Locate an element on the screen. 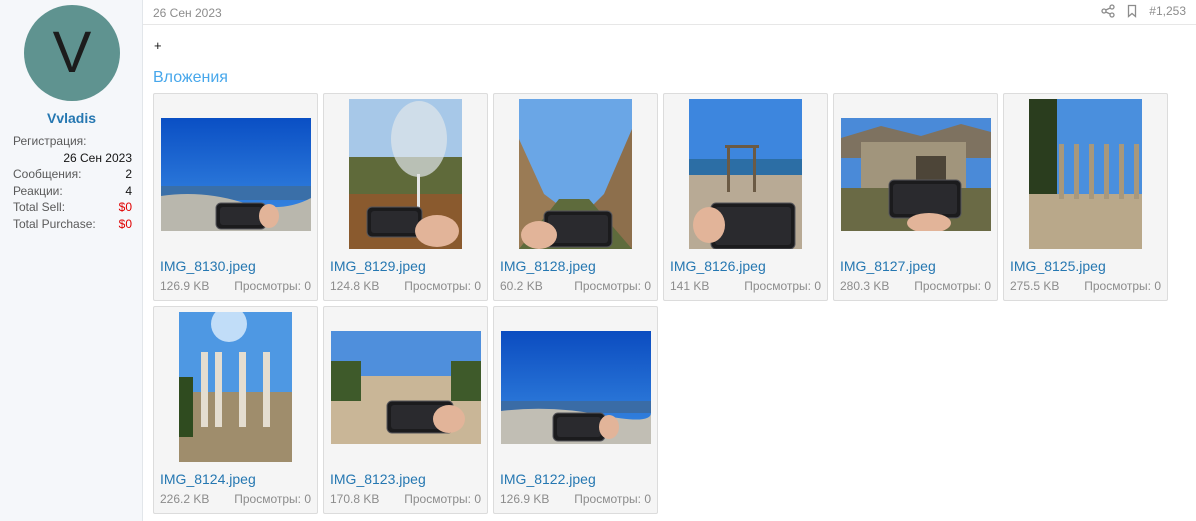  post-date: 26 Сен 2023 is located at coordinates (187, 13).